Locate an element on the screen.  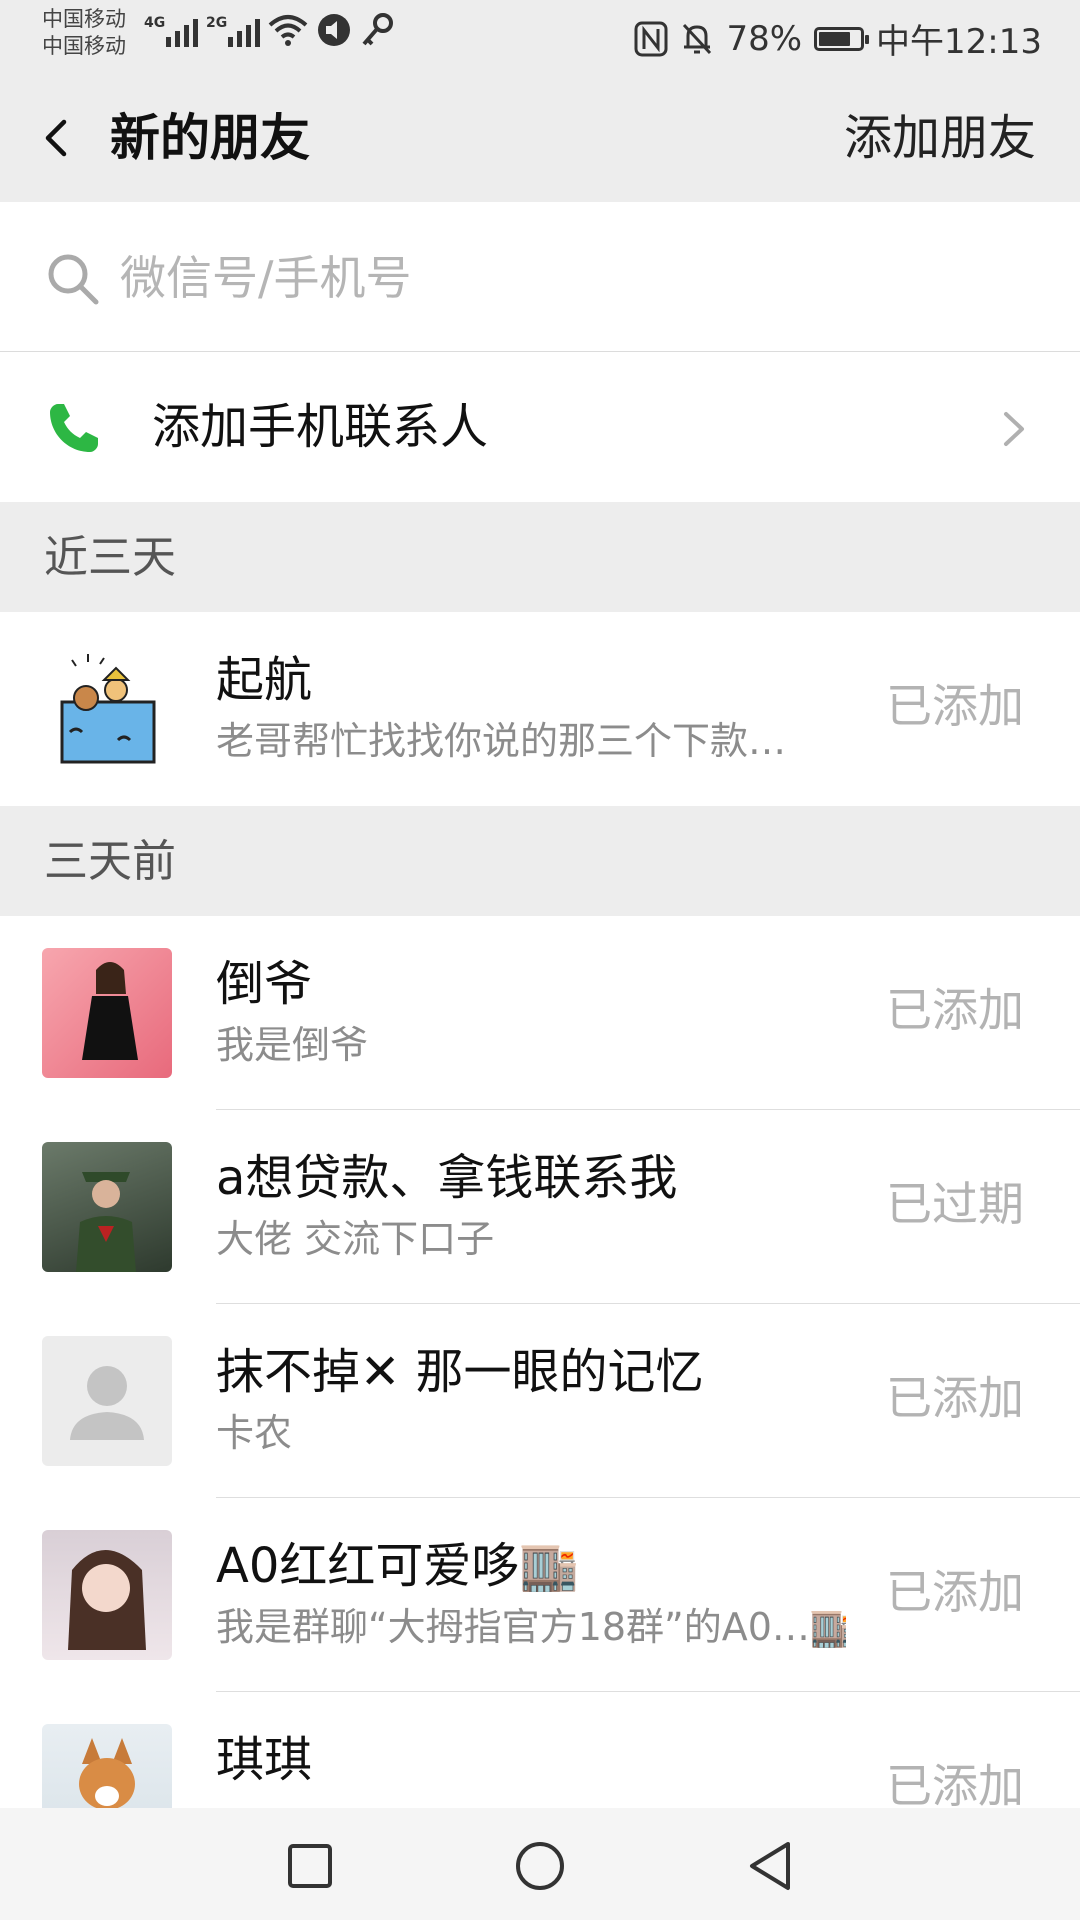
friend-name: 琪琪 is located at coordinates (264, 1760).